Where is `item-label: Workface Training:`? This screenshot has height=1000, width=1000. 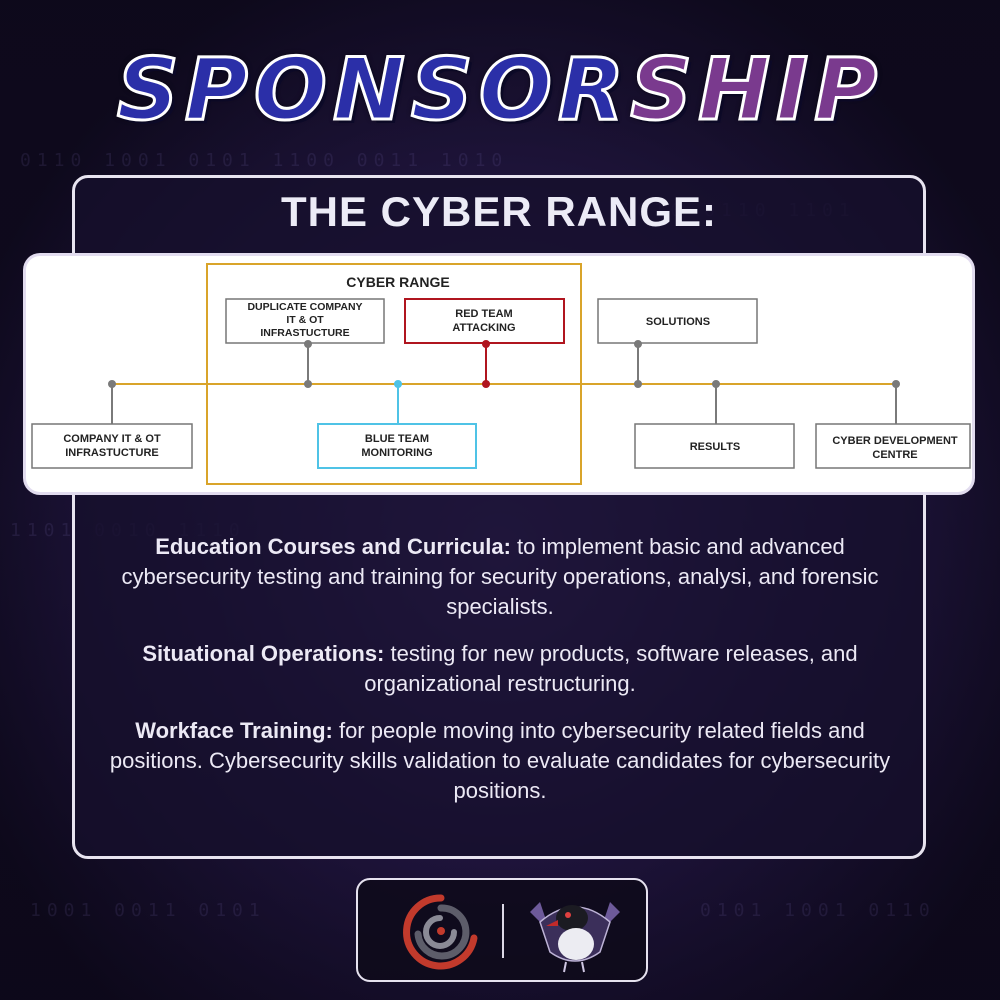 item-label: Workface Training: is located at coordinates (234, 730).